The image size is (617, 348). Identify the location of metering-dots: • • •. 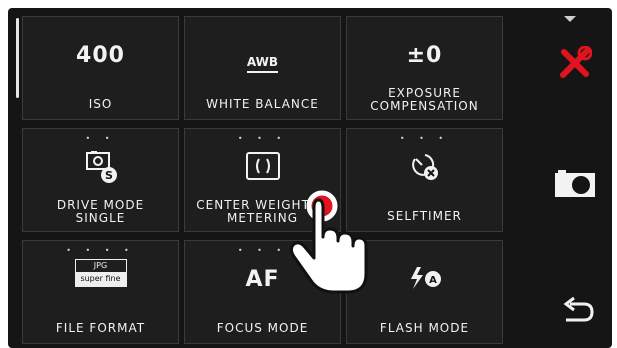
(262, 138).